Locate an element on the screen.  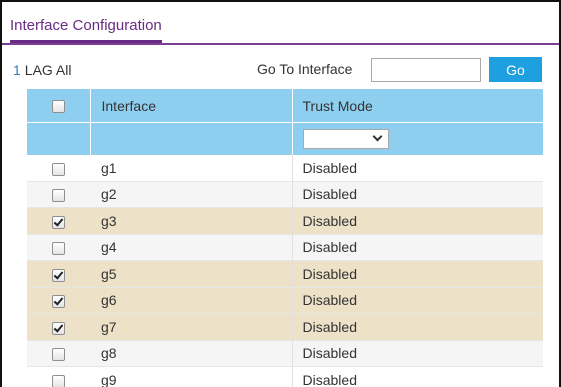
interface-column-header: Interface is located at coordinates (191, 106).